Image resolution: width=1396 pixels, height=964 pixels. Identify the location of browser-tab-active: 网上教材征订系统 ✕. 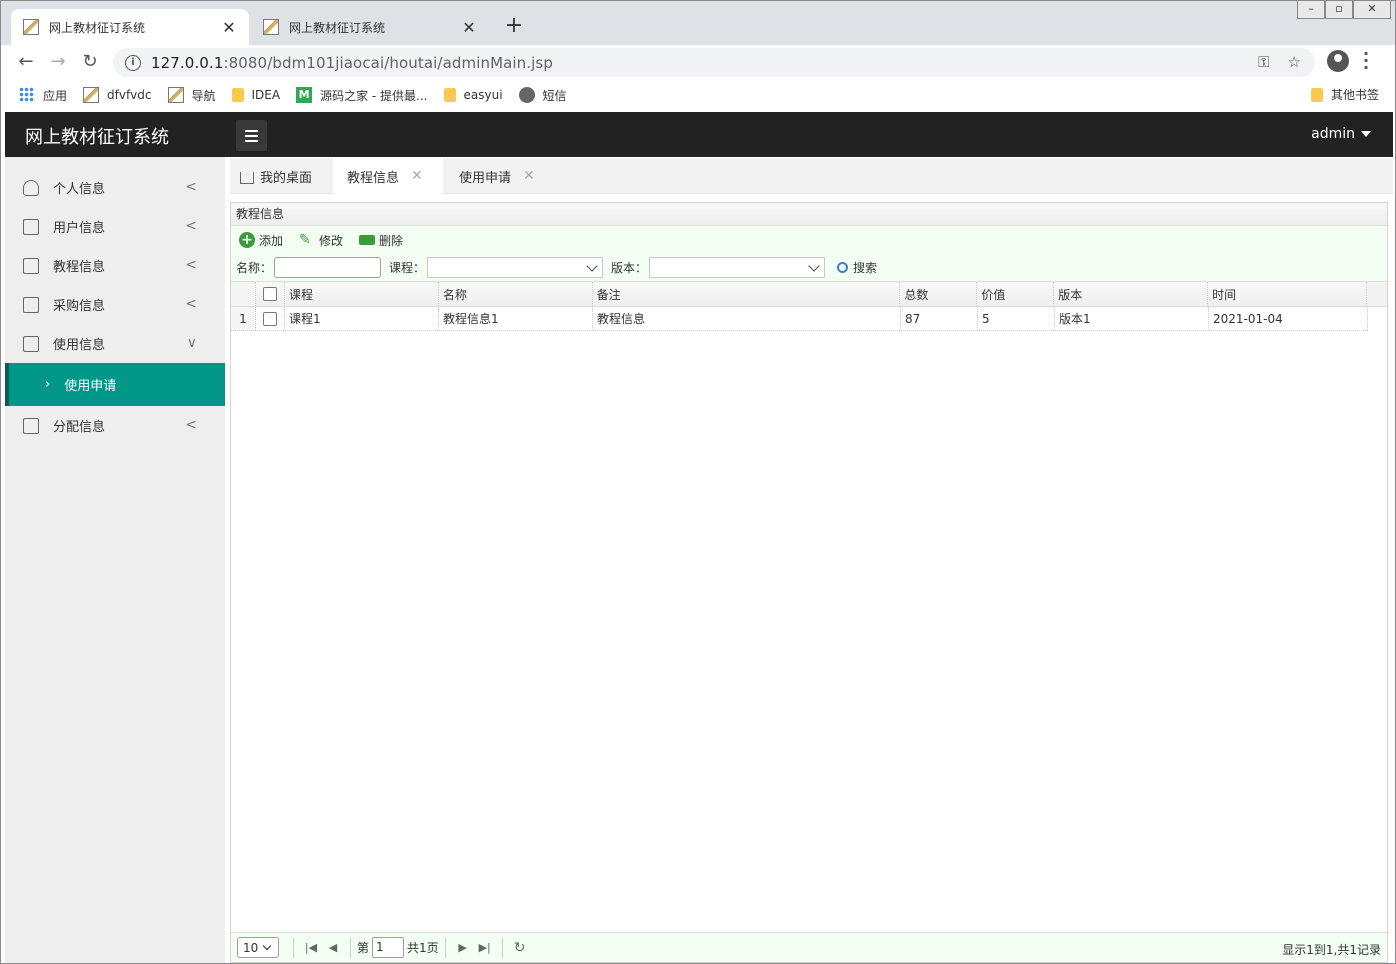
(130, 27).